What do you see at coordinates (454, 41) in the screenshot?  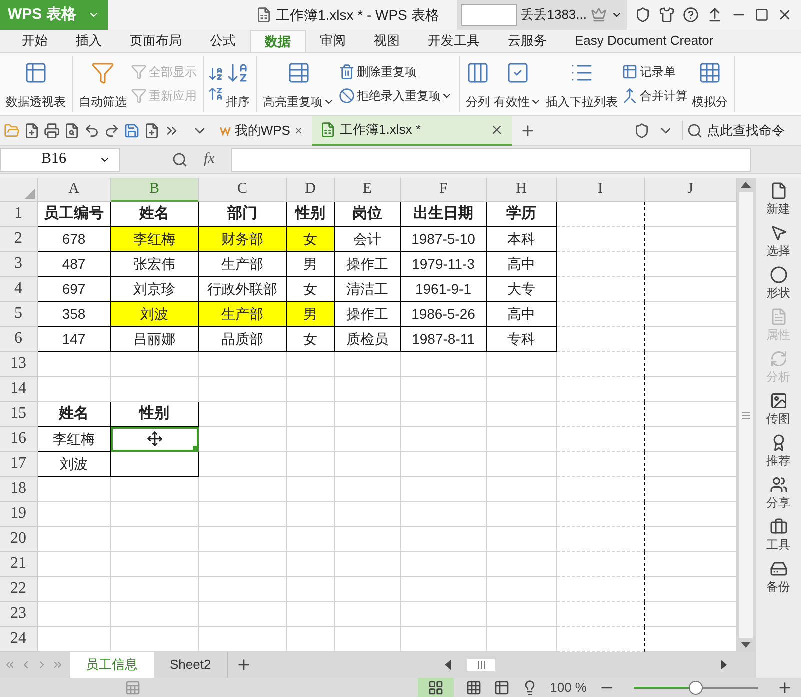 I see `menu-tab: 开发工具` at bounding box center [454, 41].